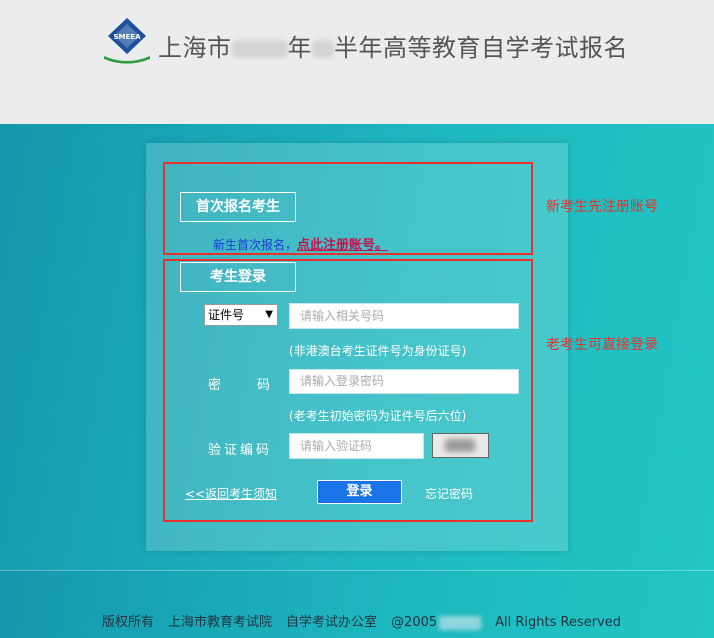 The image size is (714, 638). I want to click on captcha-image, so click(460, 445).